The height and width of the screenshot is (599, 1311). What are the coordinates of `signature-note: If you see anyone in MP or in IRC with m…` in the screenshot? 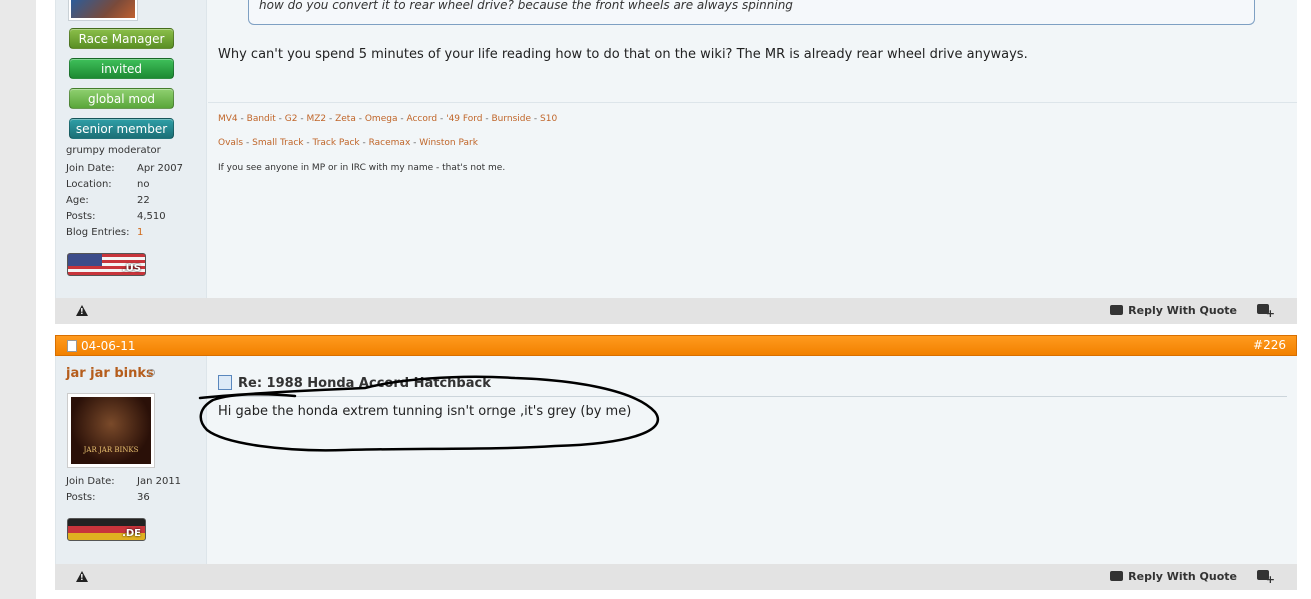 It's located at (362, 168).